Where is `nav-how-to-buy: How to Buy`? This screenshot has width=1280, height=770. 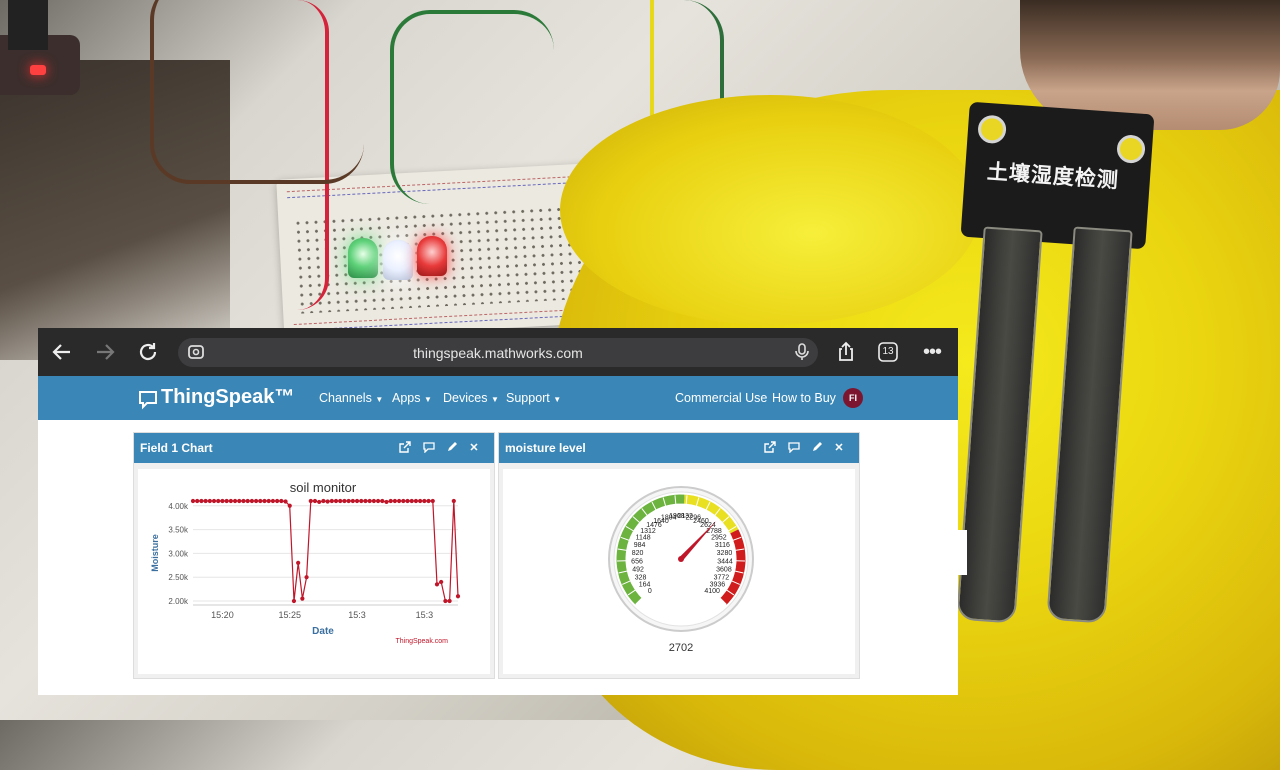 nav-how-to-buy: How to Buy is located at coordinates (804, 398).